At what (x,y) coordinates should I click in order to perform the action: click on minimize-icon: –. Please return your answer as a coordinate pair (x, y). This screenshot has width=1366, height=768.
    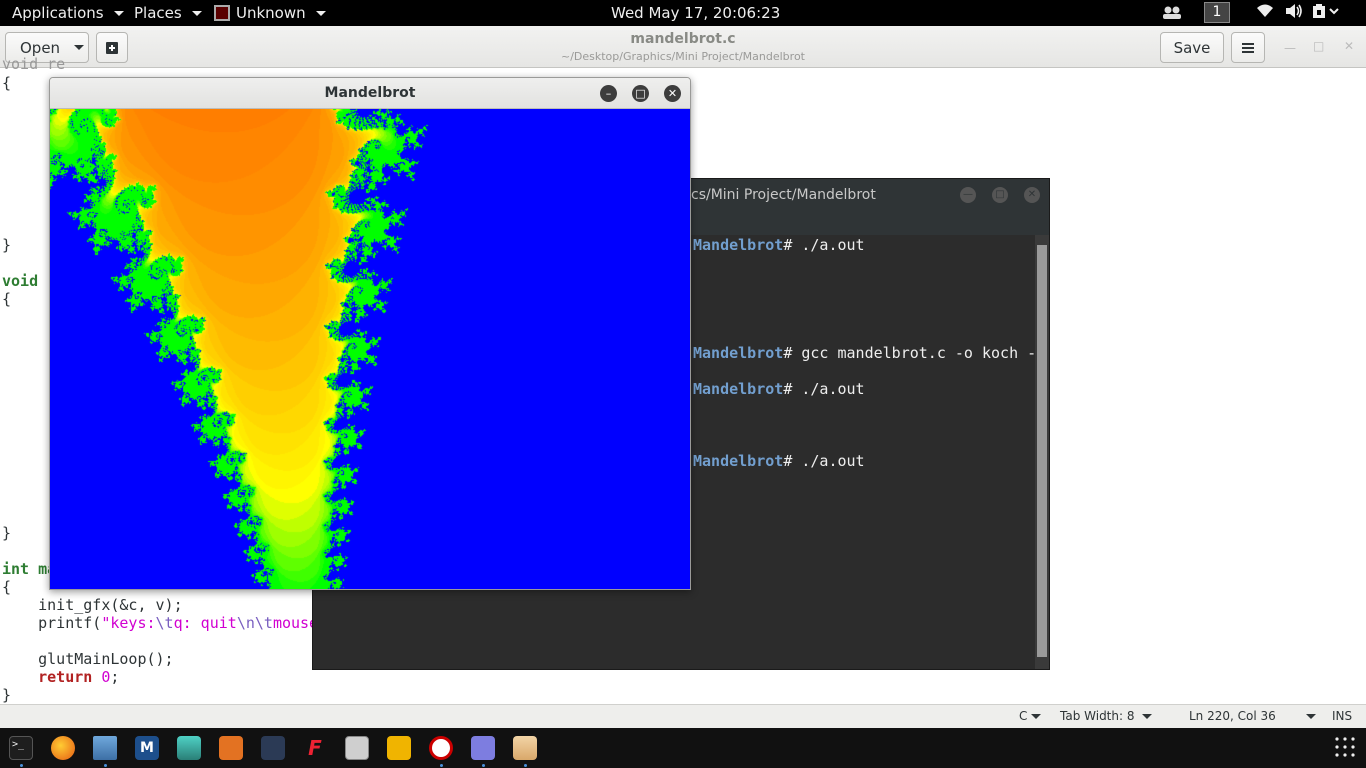
    Looking at the image, I should click on (608, 93).